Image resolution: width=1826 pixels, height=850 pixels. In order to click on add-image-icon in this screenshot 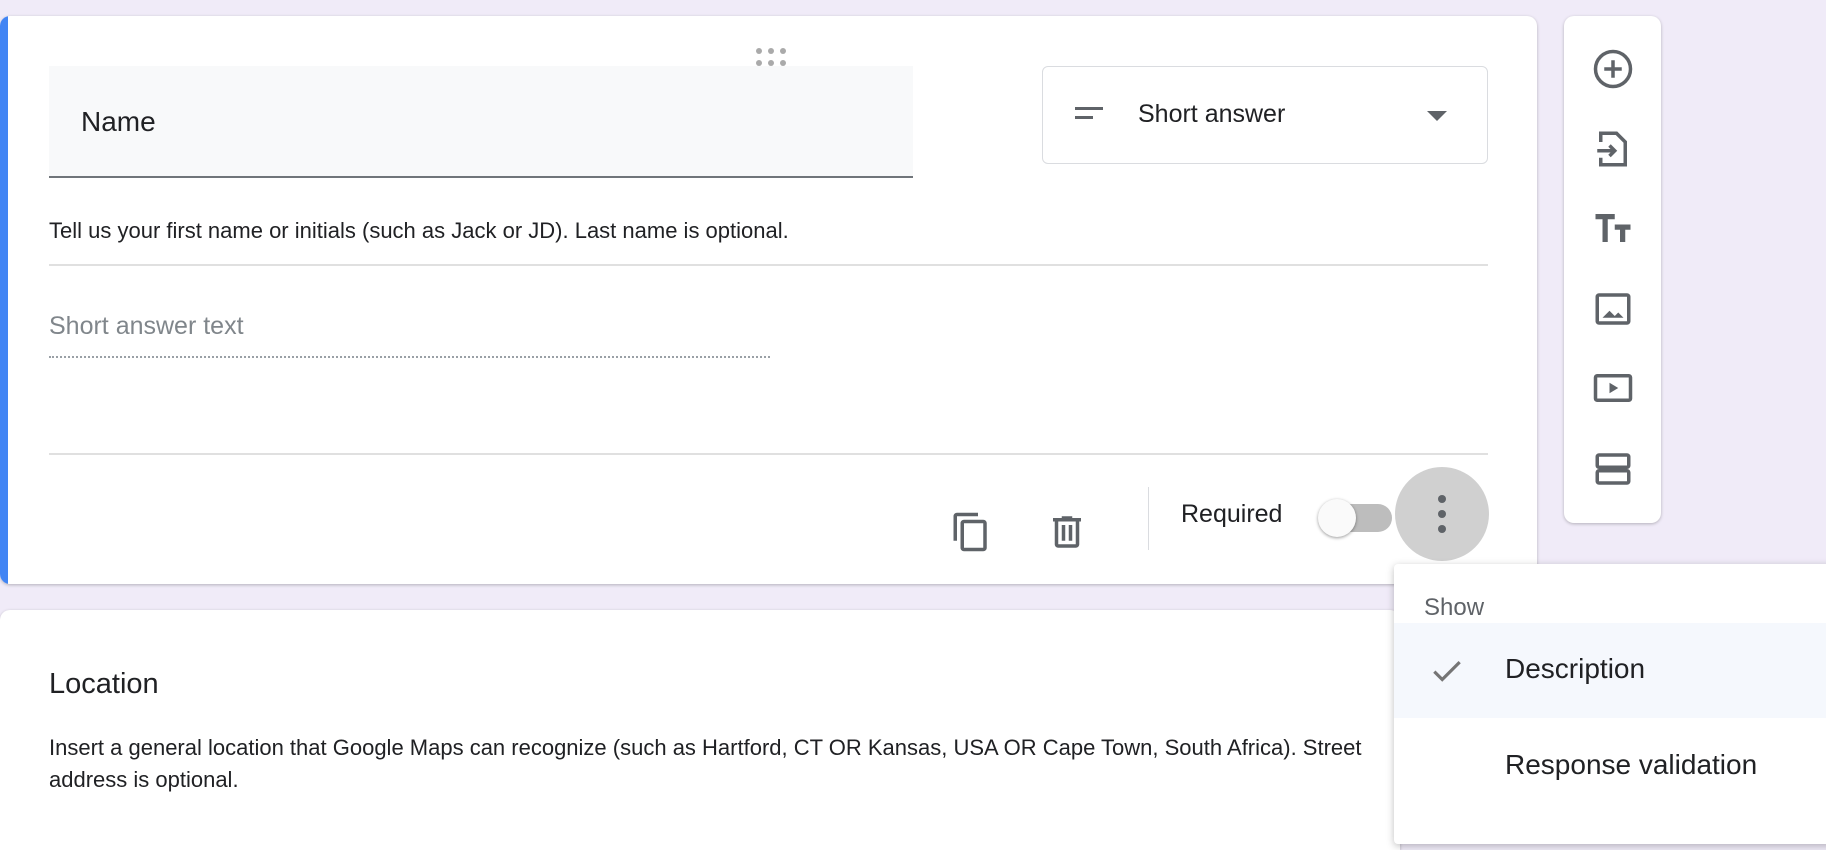, I will do `click(1613, 309)`.